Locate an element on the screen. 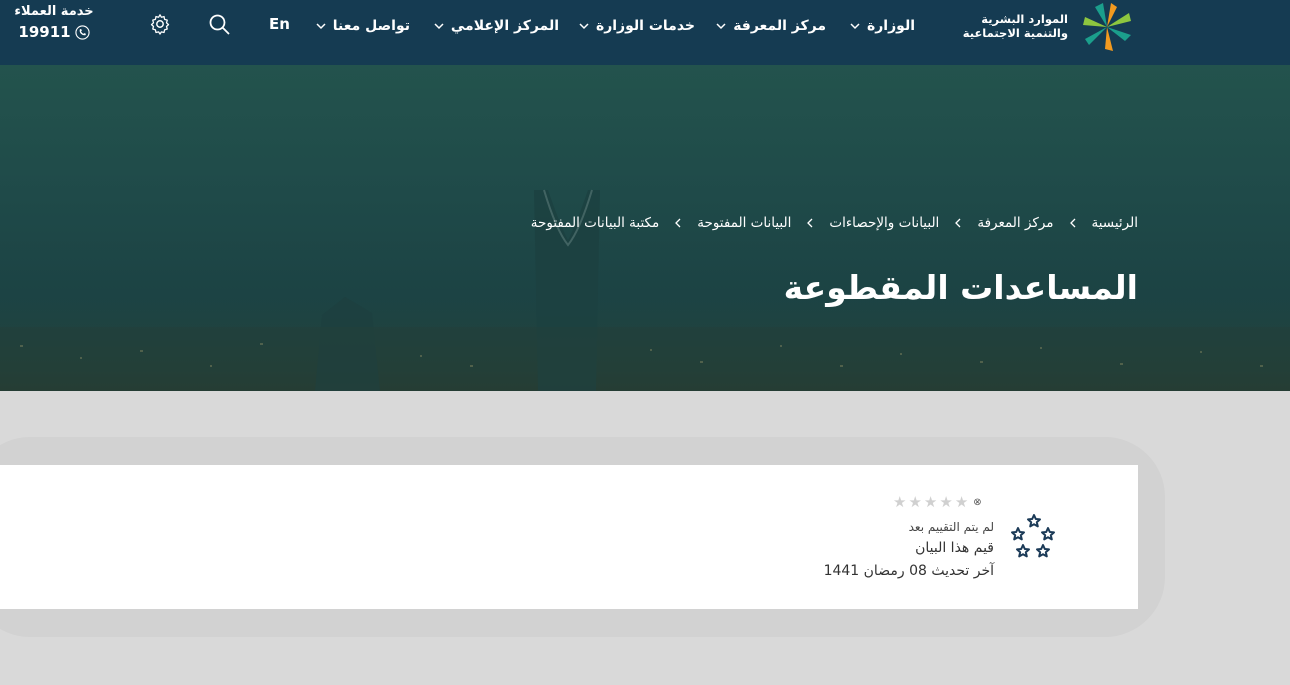  nav-ministry-label: الوزارة is located at coordinates (890, 26).